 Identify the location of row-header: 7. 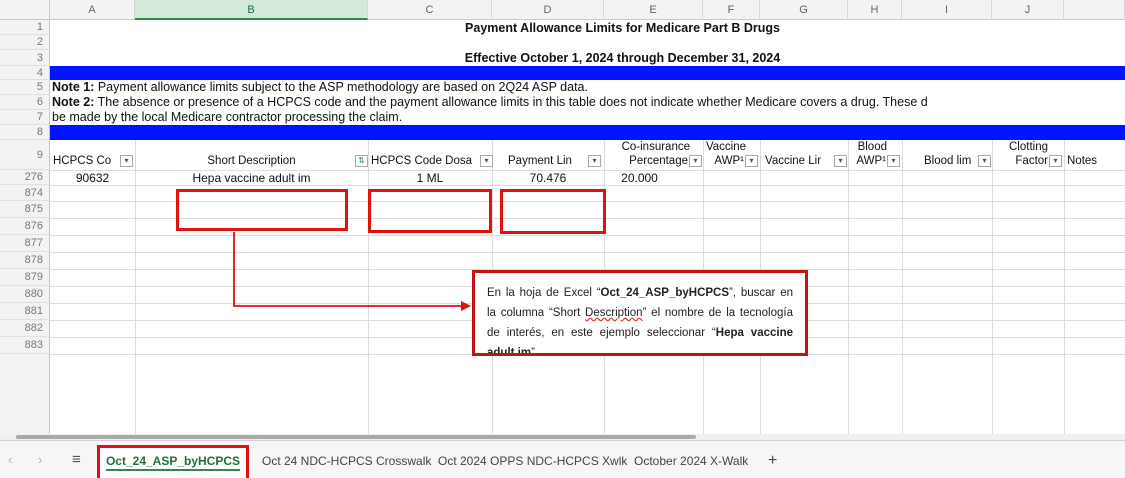
(25, 117).